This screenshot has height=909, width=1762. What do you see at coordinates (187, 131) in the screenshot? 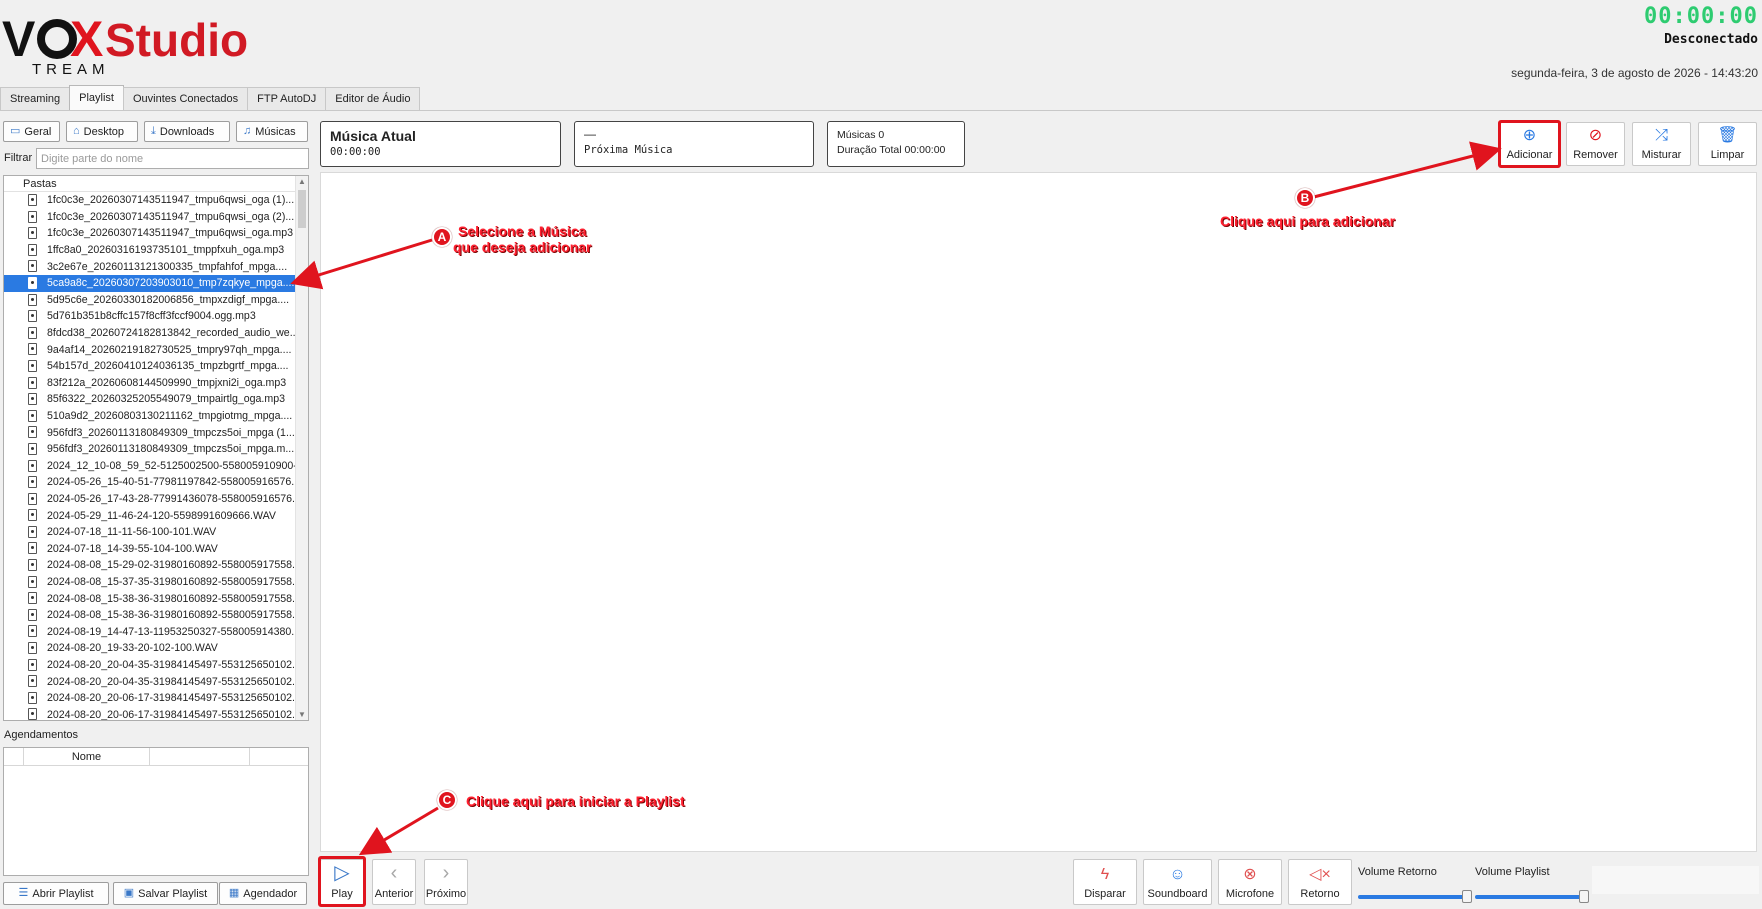
I see `folder-downloads-button: ⤓ Downloads` at bounding box center [187, 131].